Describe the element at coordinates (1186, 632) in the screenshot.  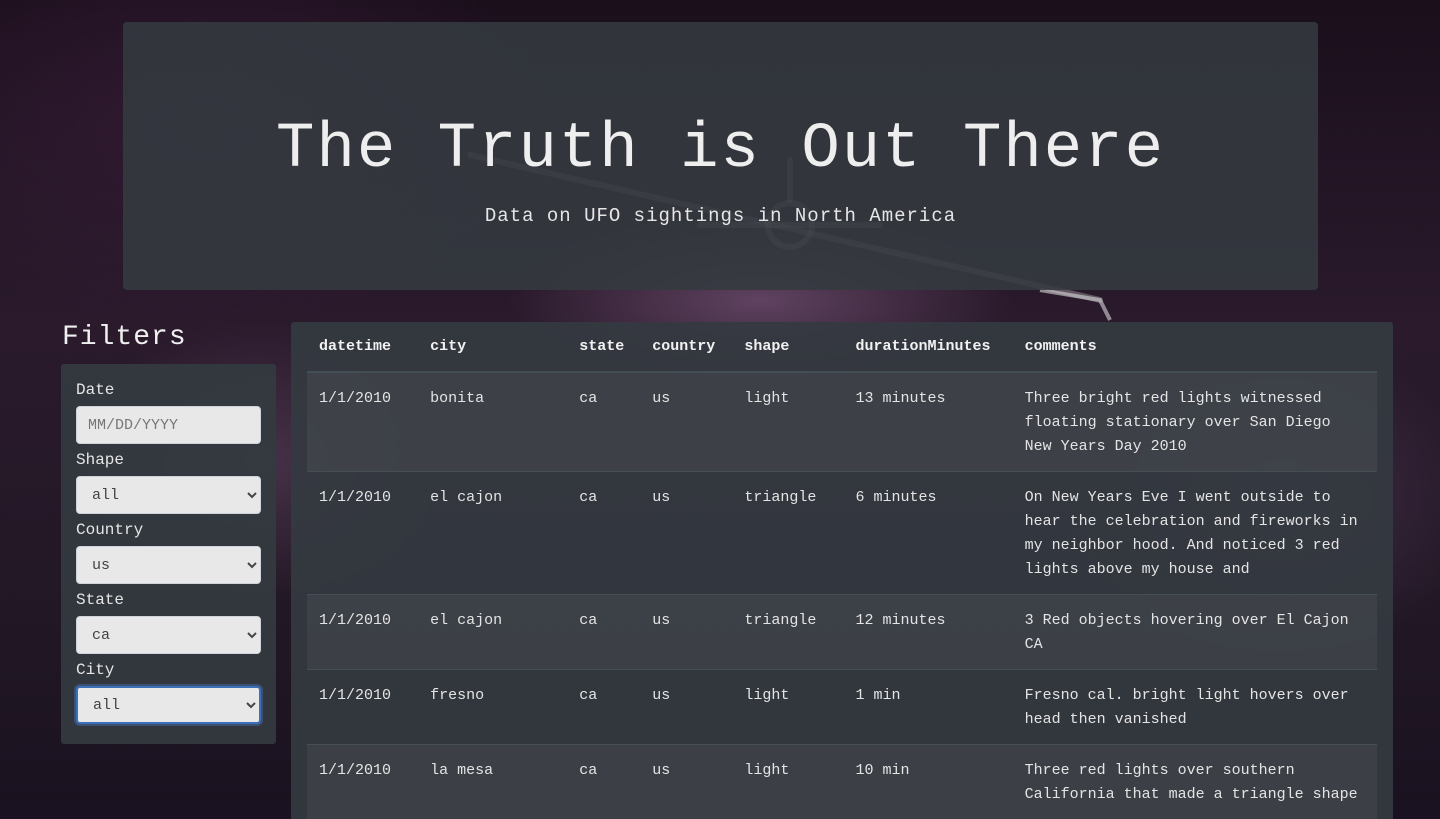
I see `comments-text: 3 Red objects hovering over El Cajon CA` at that location.